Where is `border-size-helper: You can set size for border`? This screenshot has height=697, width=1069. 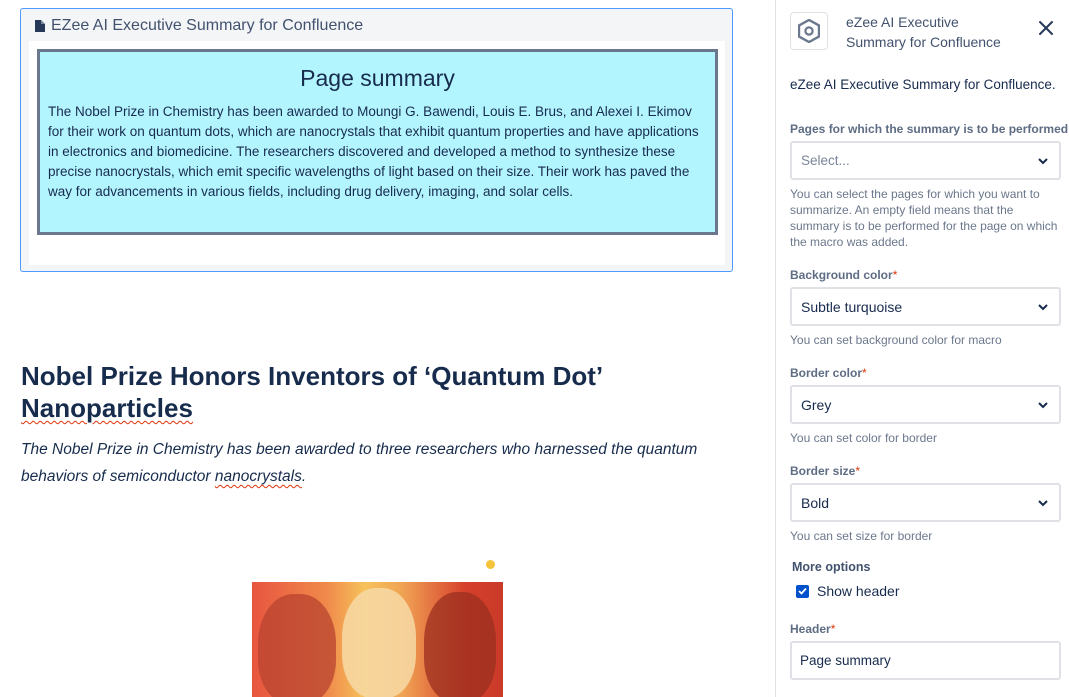 border-size-helper: You can set size for border is located at coordinates (861, 536).